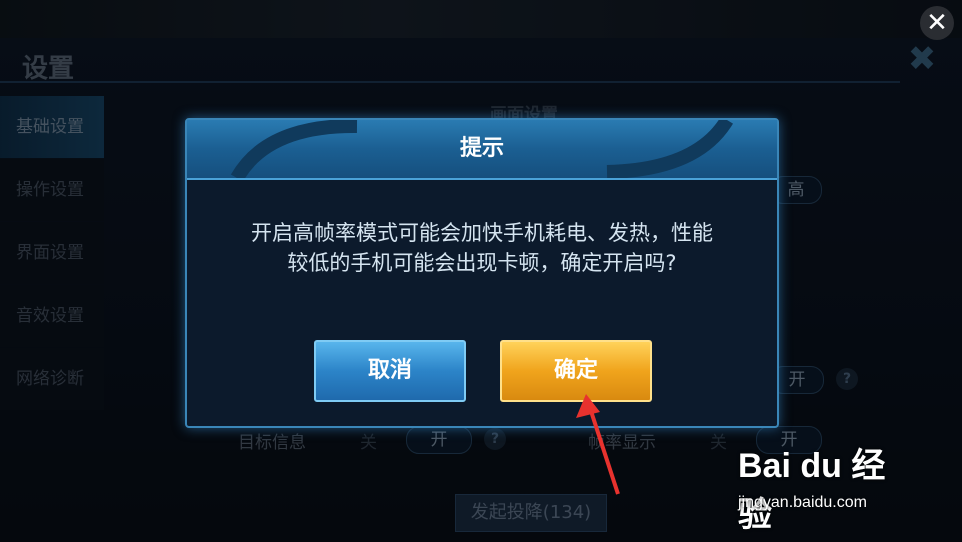 This screenshot has height=542, width=962. What do you see at coordinates (802, 502) in the screenshot?
I see `watermark-url: jingyan.baidu.com` at bounding box center [802, 502].